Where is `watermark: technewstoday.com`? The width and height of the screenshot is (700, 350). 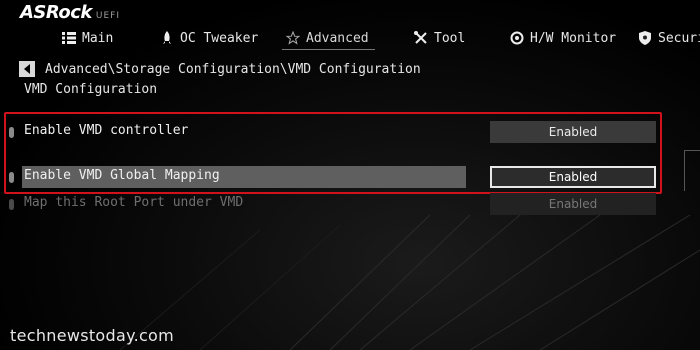 watermark: technewstoday.com is located at coordinates (92, 335).